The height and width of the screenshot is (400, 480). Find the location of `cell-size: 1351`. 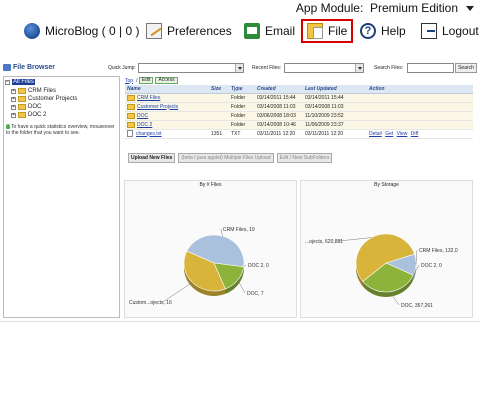

cell-size: 1351 is located at coordinates (219, 134).